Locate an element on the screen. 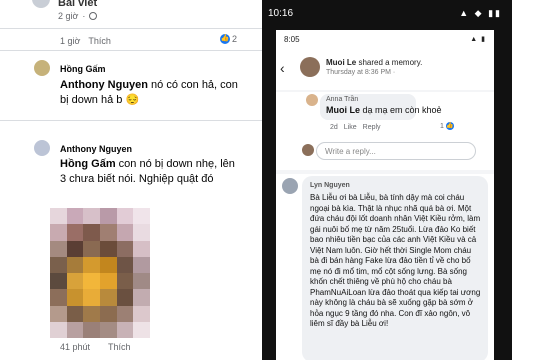  globe-icon is located at coordinates (93, 16).